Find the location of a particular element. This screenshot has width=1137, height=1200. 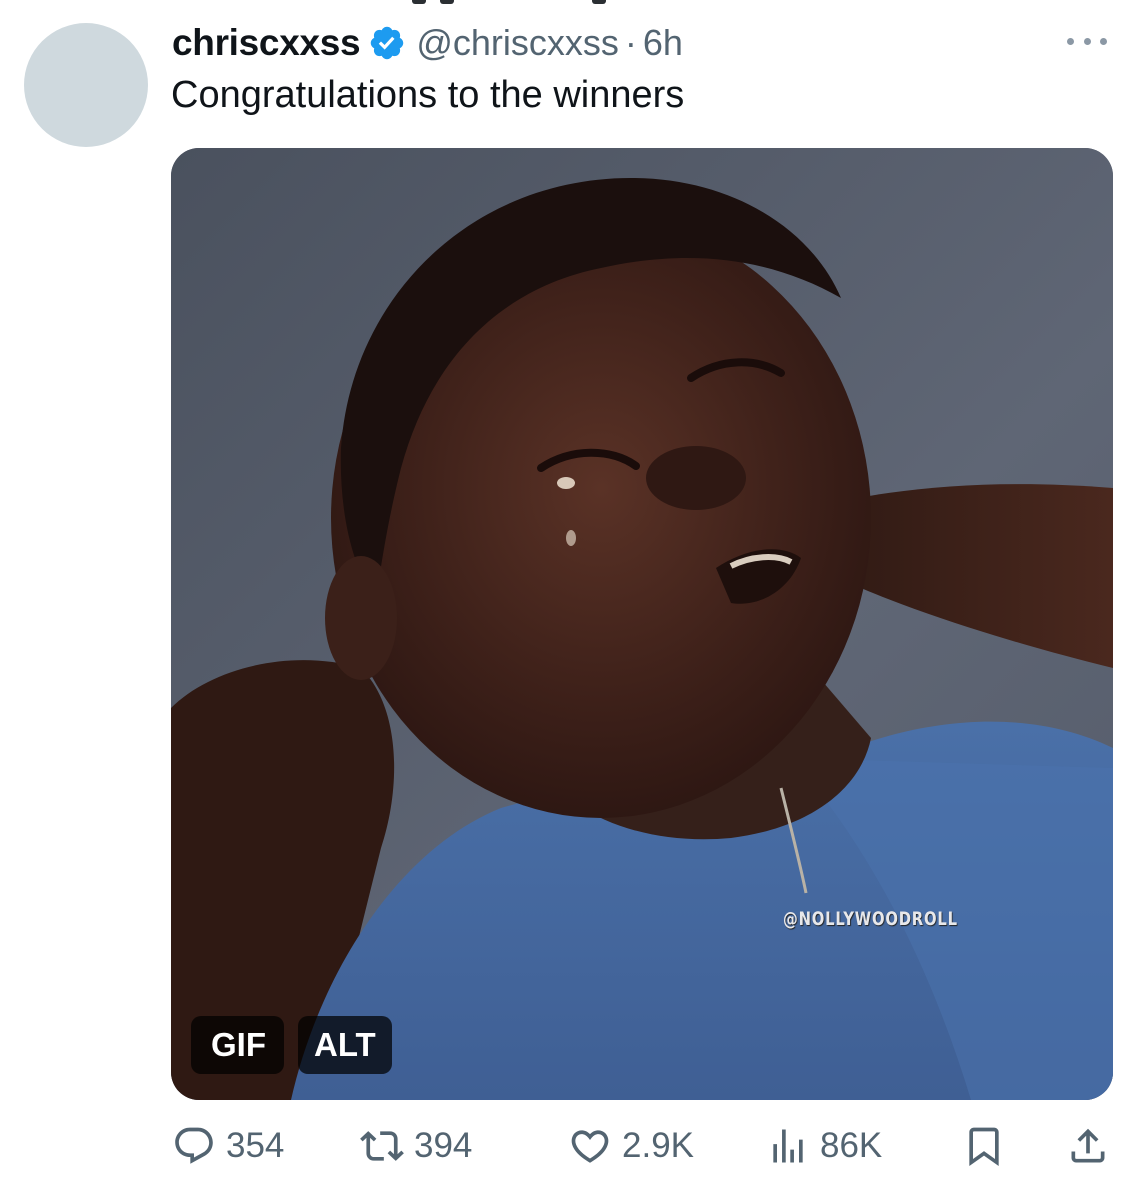

bookmark-icon is located at coordinates (984, 1147).